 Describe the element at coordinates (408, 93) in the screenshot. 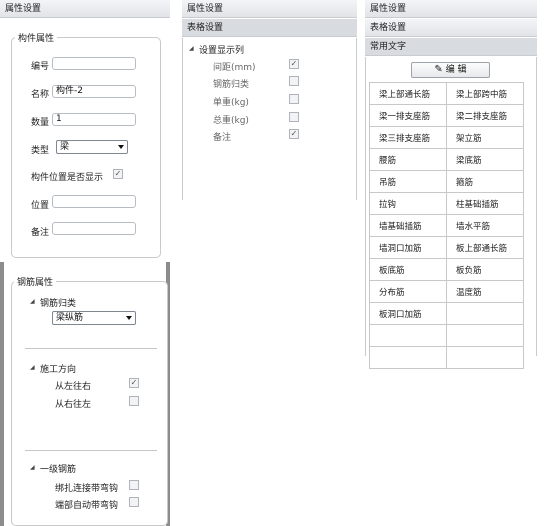

I see `table-cell: 梁上部通长筋` at that location.